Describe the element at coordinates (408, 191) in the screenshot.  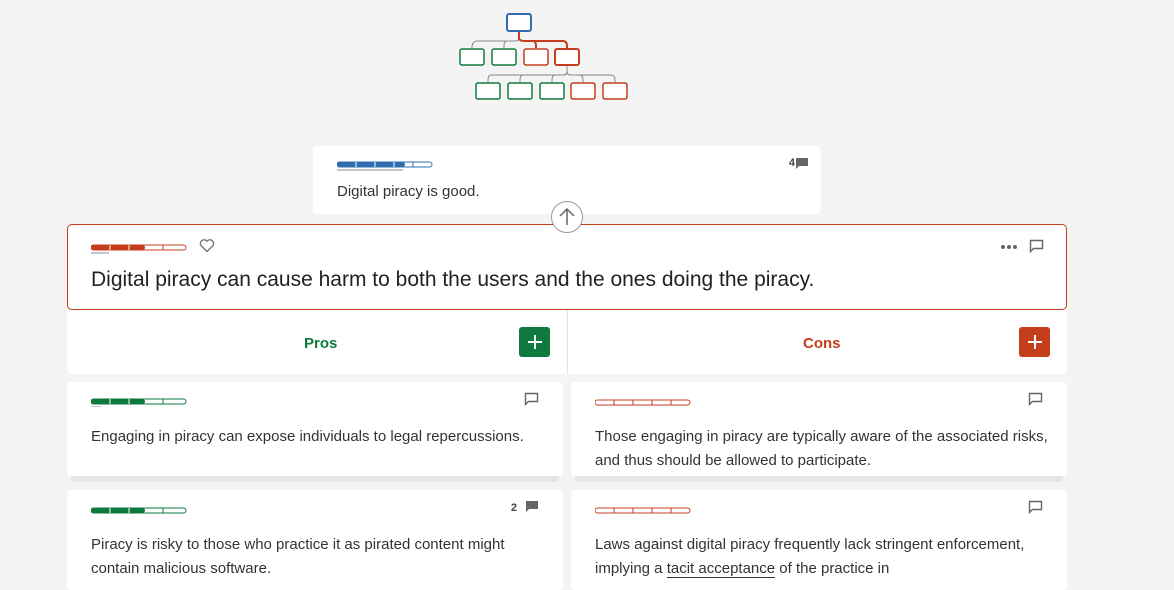
I see `parent-claim-text: Digital piracy is good.` at that location.